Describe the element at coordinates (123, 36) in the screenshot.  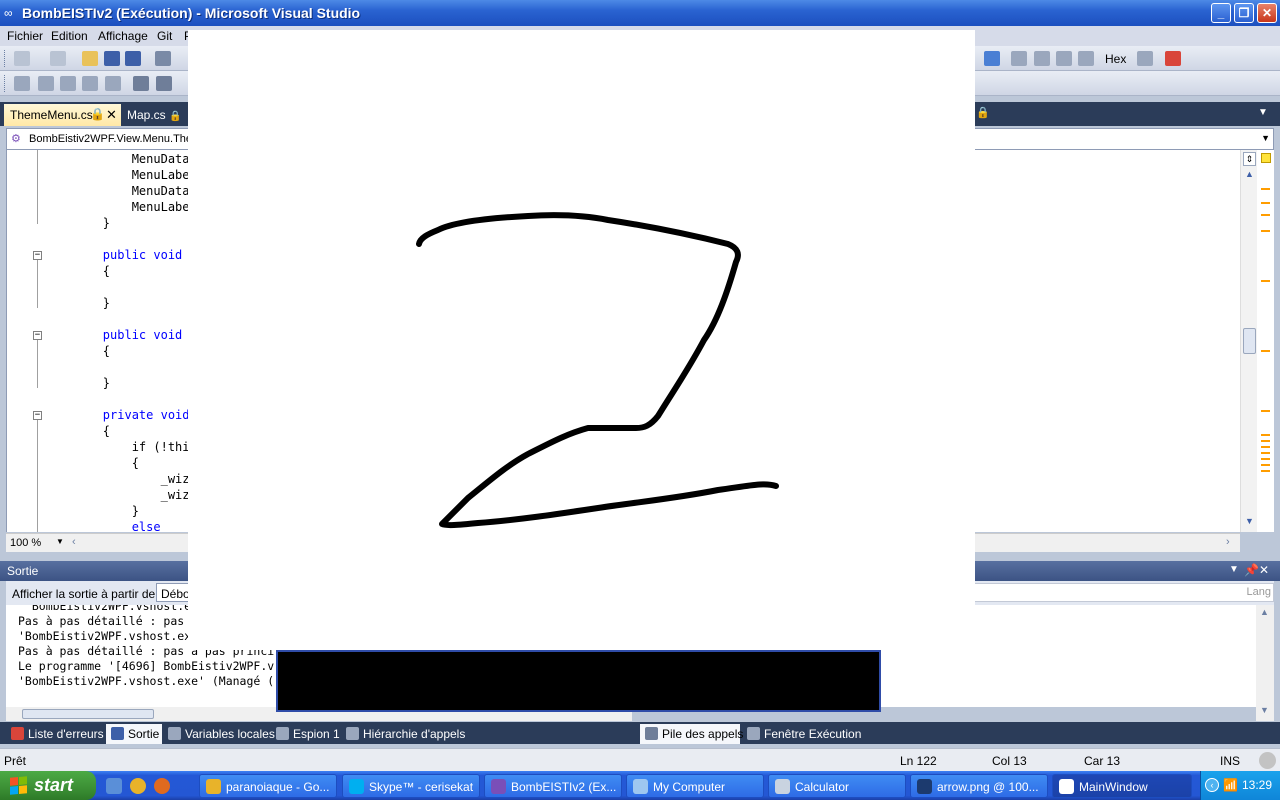
I see `menu-affichage: Affichage` at that location.